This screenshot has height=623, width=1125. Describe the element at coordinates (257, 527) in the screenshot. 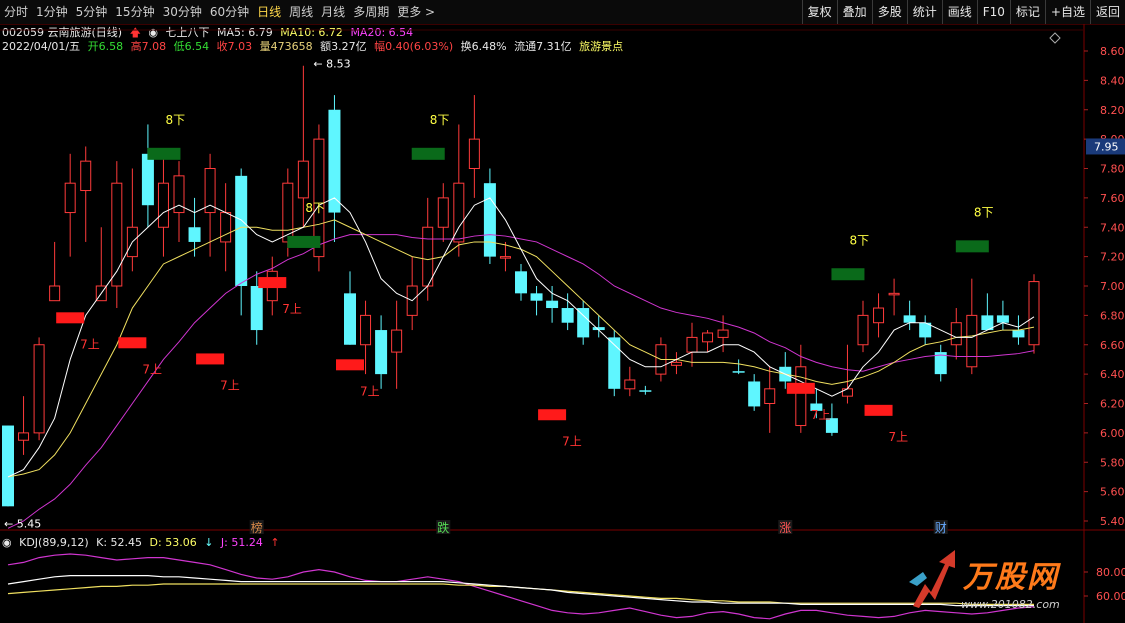

I see `event-label: 榜` at that location.